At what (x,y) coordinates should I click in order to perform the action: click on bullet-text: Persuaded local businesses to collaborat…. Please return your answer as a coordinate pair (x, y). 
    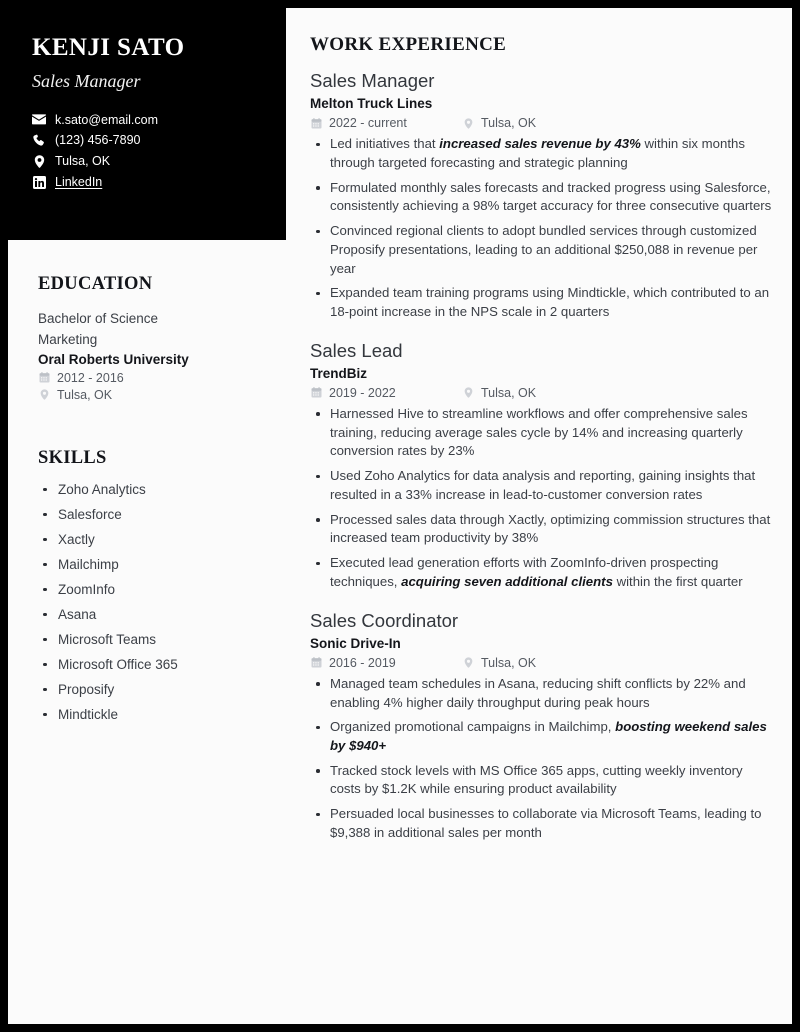
    Looking at the image, I should click on (546, 823).